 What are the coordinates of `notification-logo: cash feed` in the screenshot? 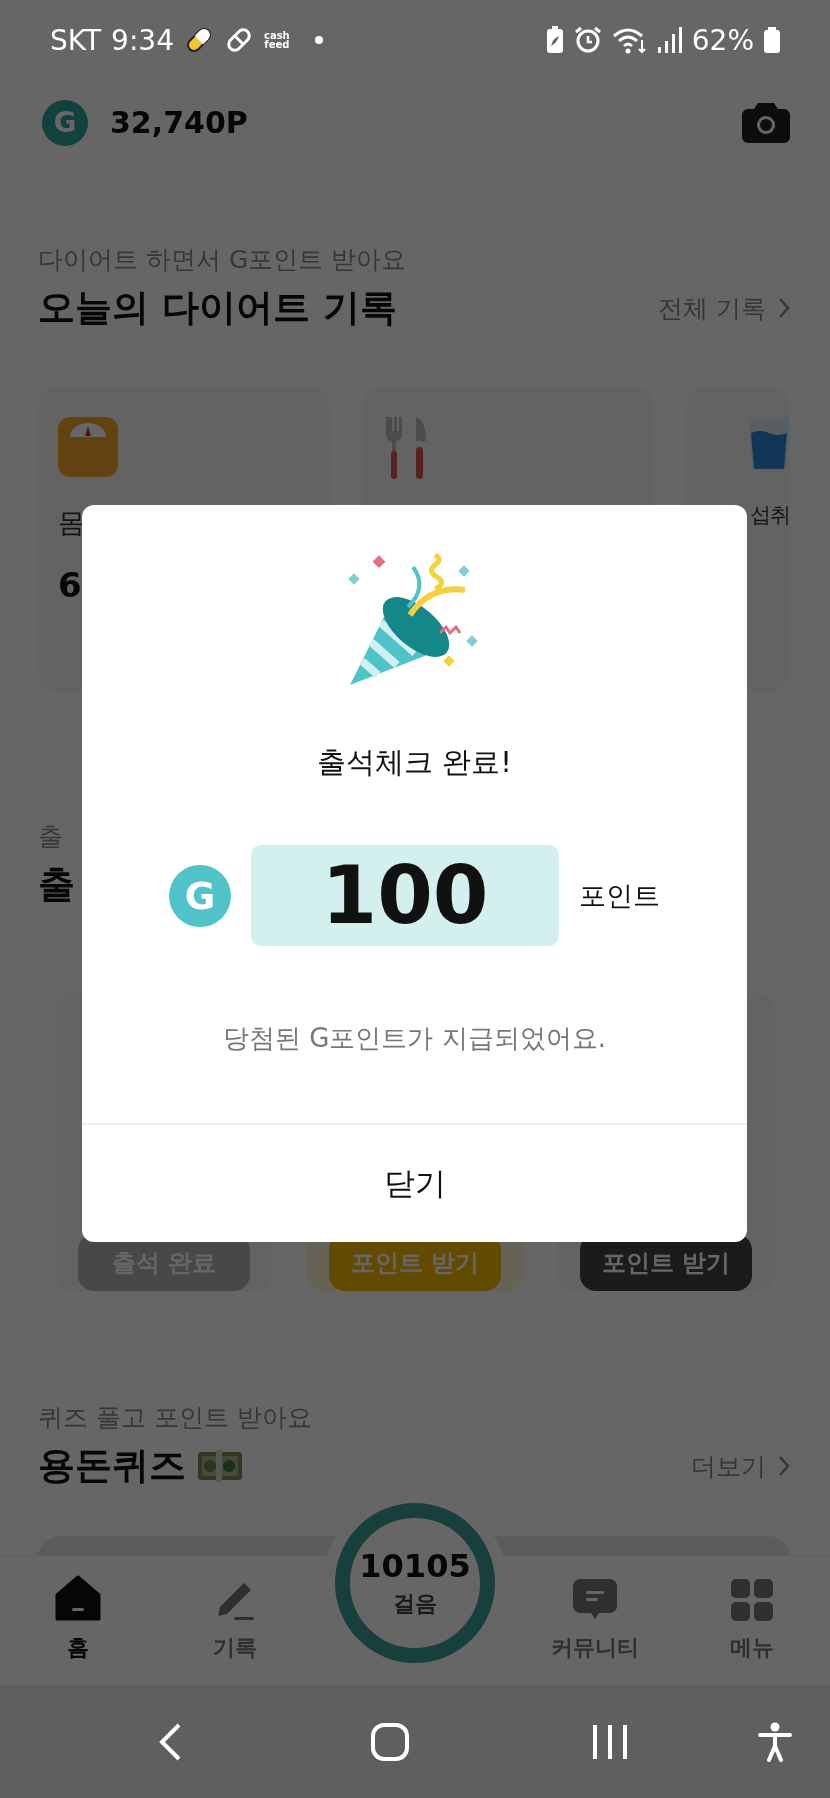 It's located at (276, 40).